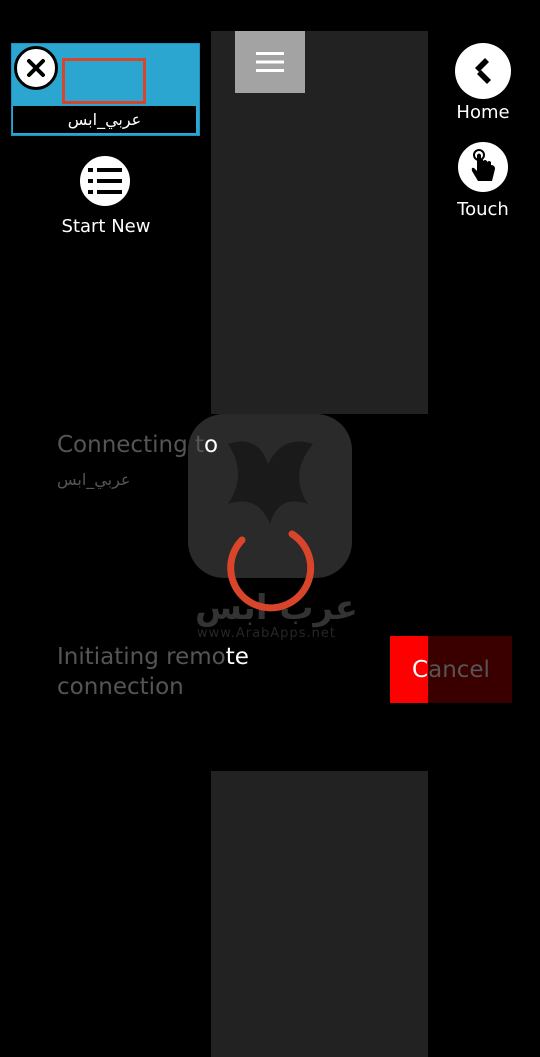 The height and width of the screenshot is (1057, 540). I want to click on cancel-button: Cancel, so click(451, 669).